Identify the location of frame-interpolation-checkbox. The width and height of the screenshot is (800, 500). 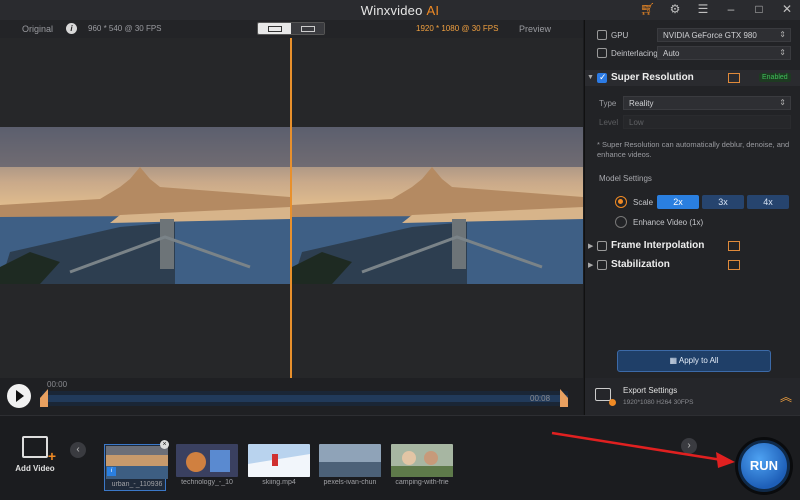
(602, 246).